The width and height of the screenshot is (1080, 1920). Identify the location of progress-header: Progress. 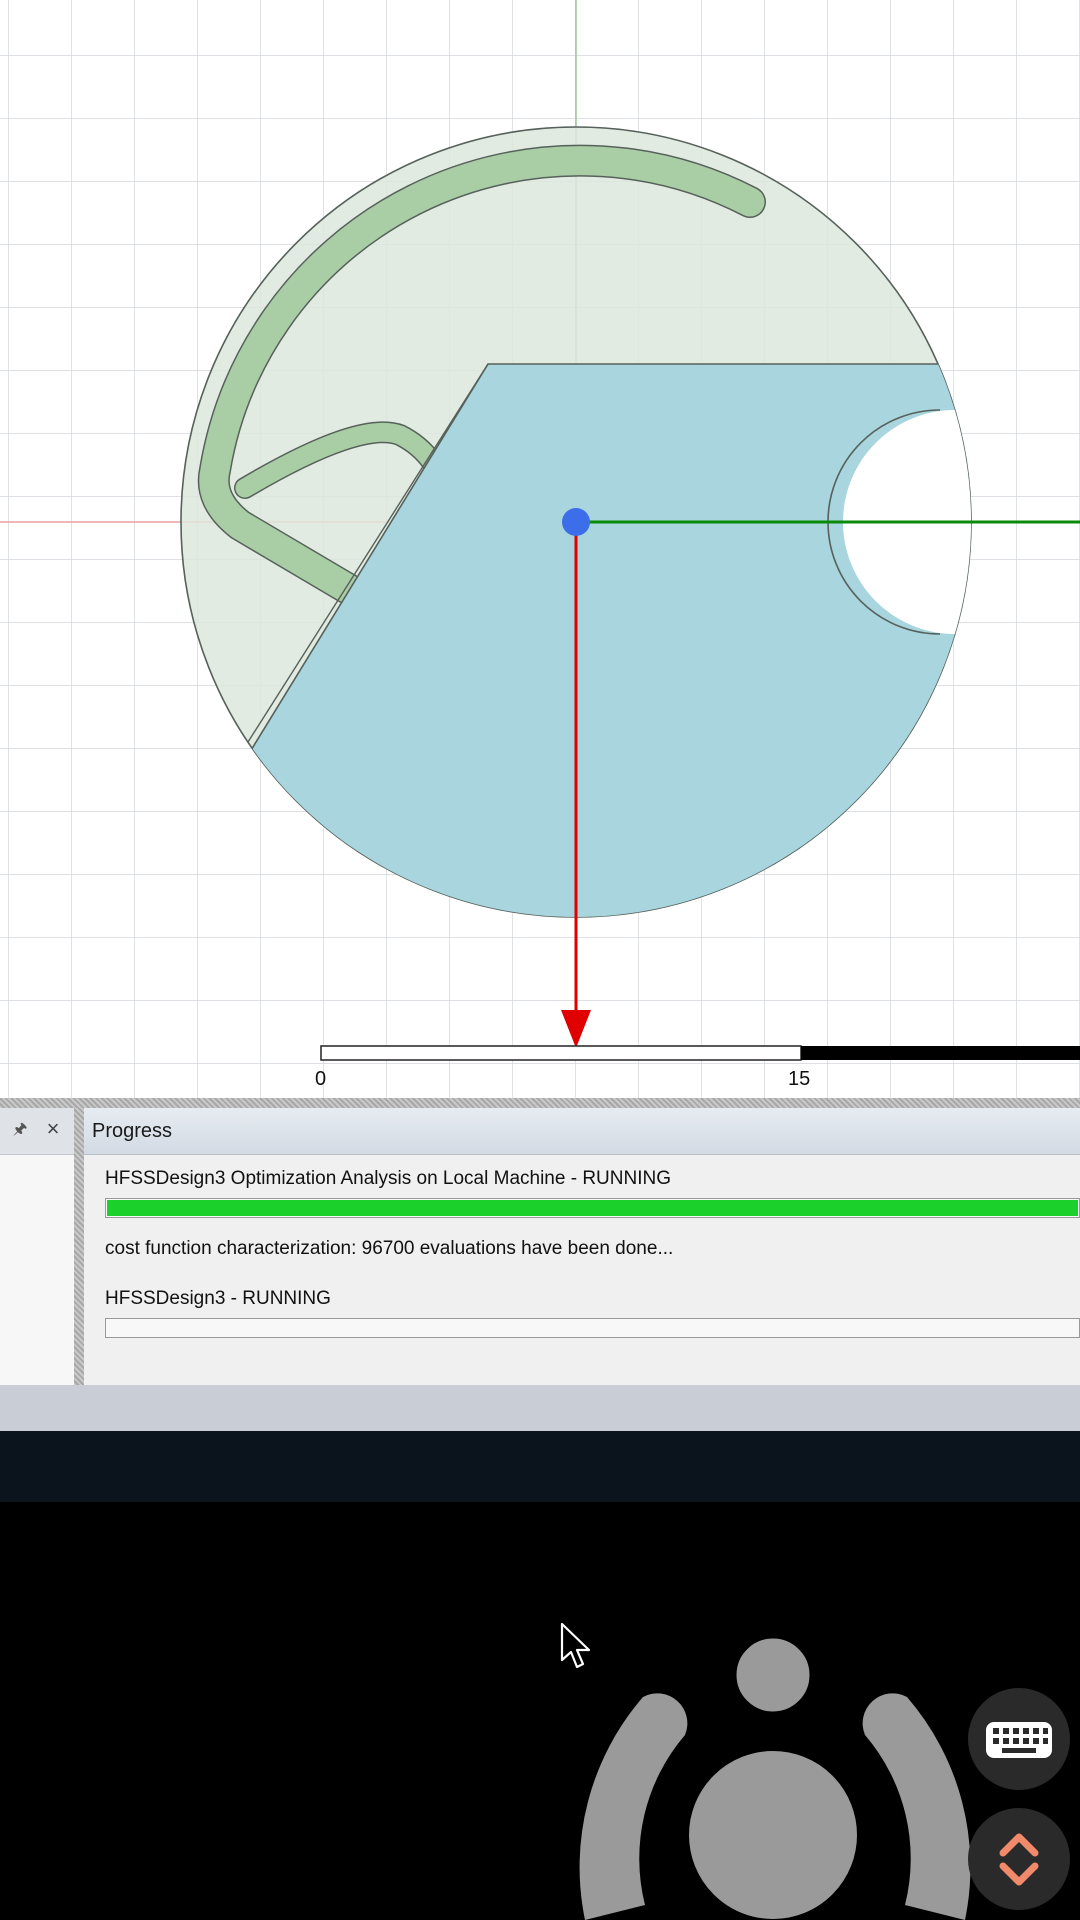
(582, 1131).